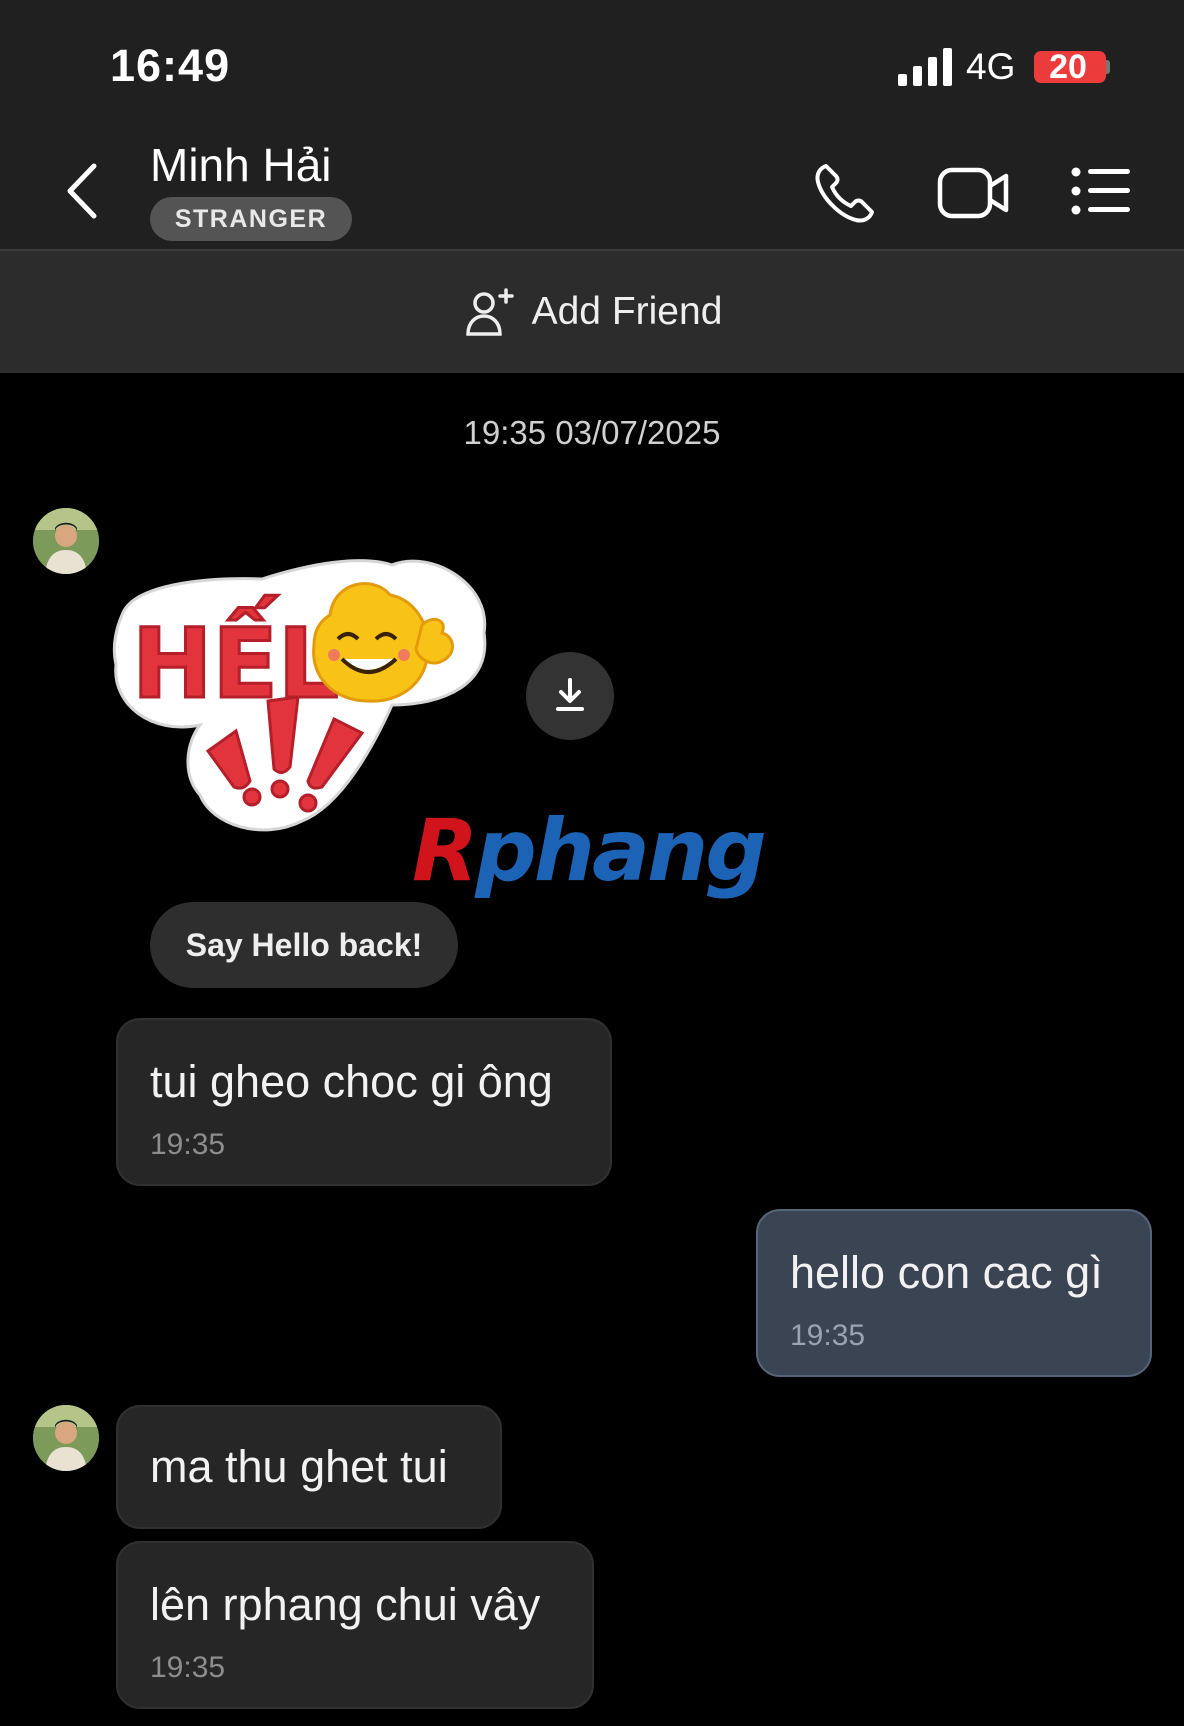 The width and height of the screenshot is (1184, 1726). What do you see at coordinates (627, 311) in the screenshot?
I see `add-friend-label: Add Friend` at bounding box center [627, 311].